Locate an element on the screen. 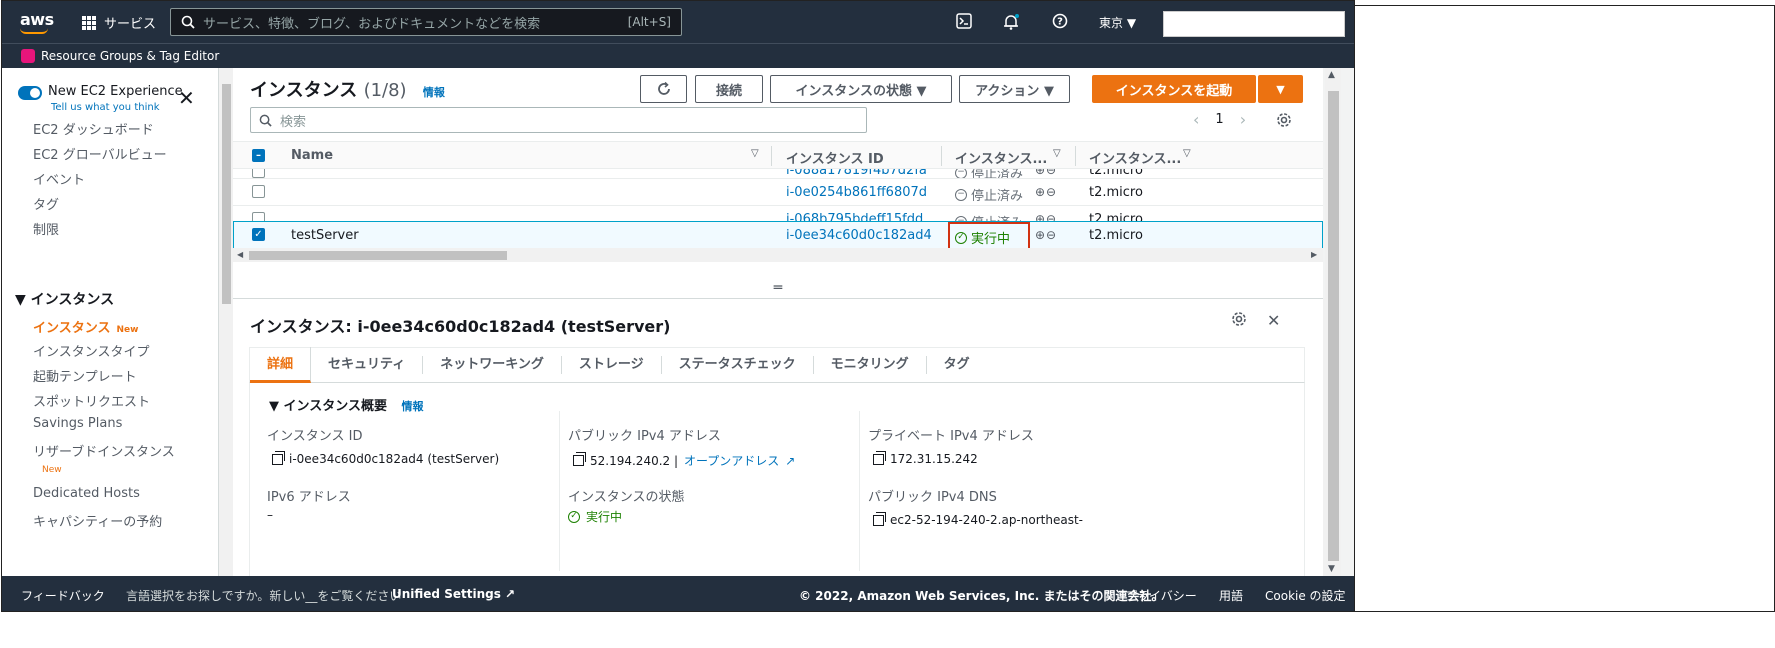 The width and height of the screenshot is (1775, 648). sidebar-item-spot-requests: スポットリクエスト is located at coordinates (91, 400).